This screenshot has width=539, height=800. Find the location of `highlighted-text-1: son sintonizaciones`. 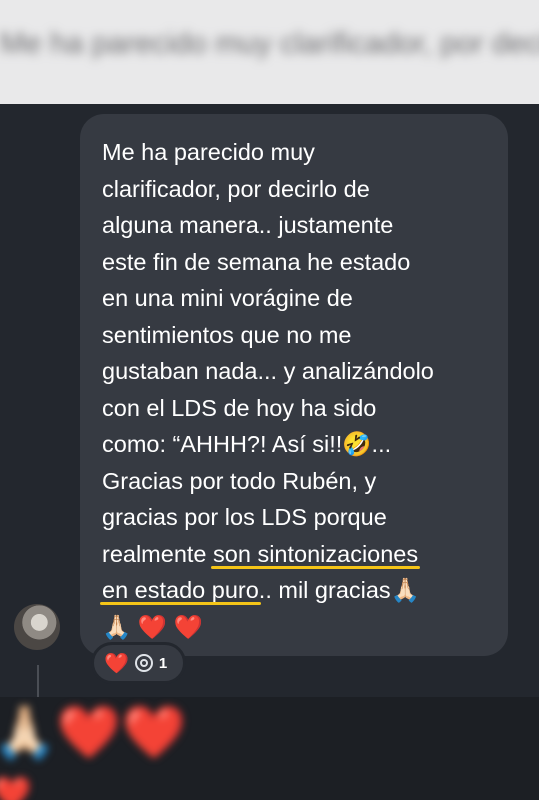

highlighted-text-1: son sintonizaciones is located at coordinates (316, 553).